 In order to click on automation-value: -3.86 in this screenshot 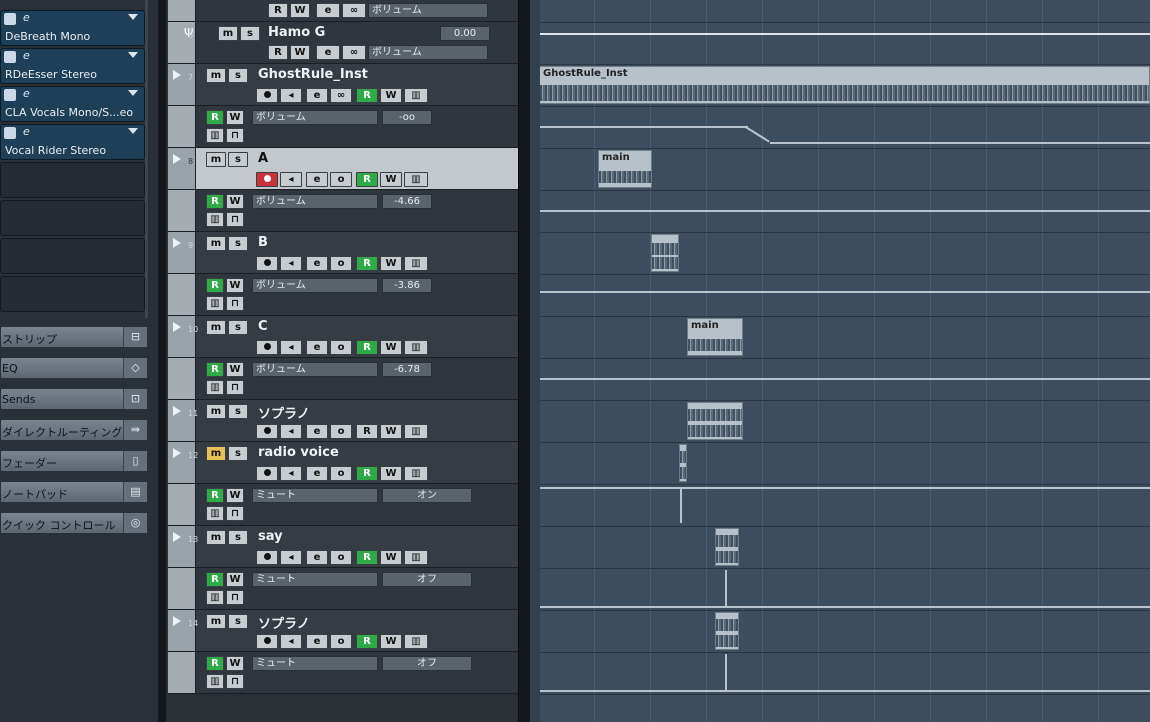, I will do `click(407, 285)`.